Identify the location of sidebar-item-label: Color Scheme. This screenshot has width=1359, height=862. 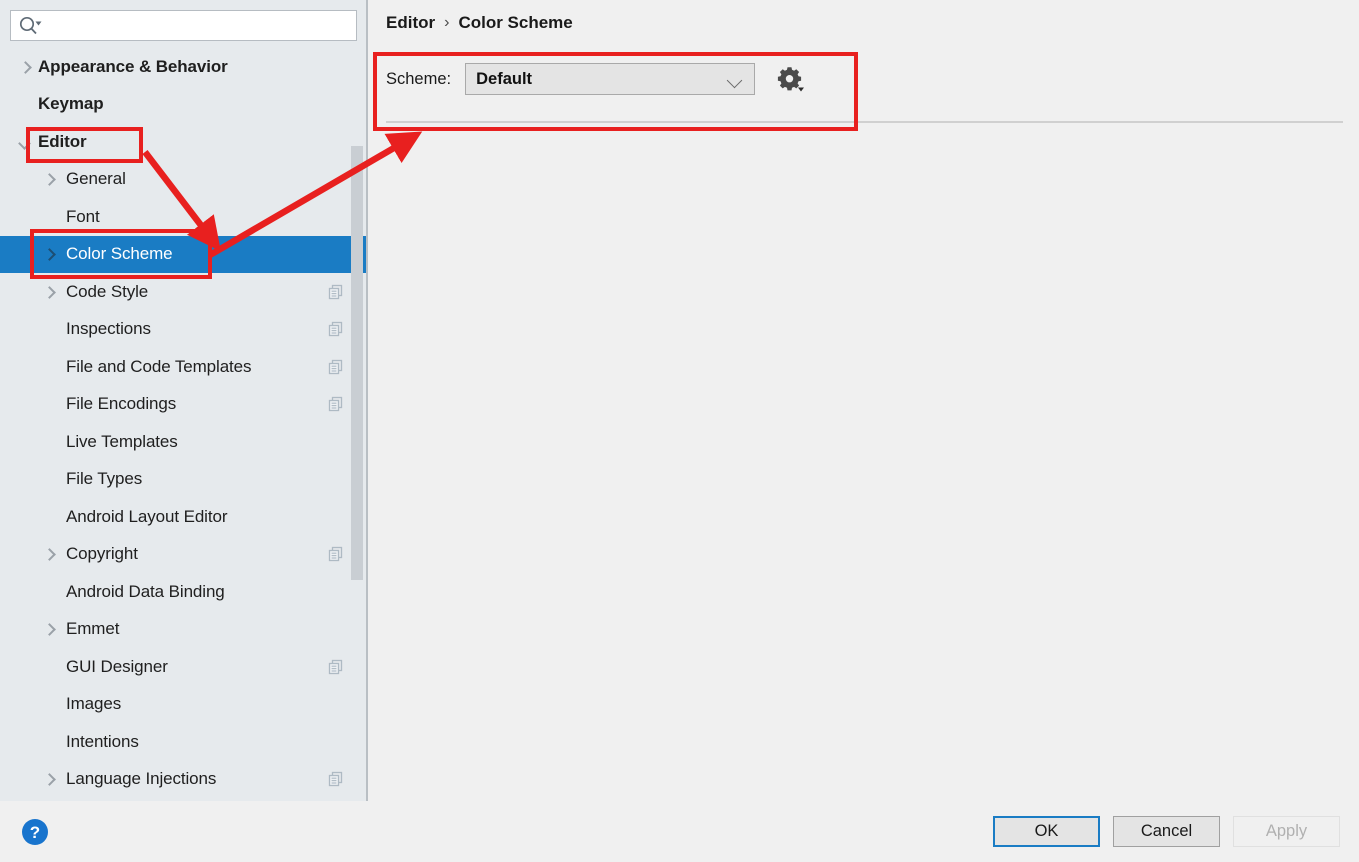
(119, 254).